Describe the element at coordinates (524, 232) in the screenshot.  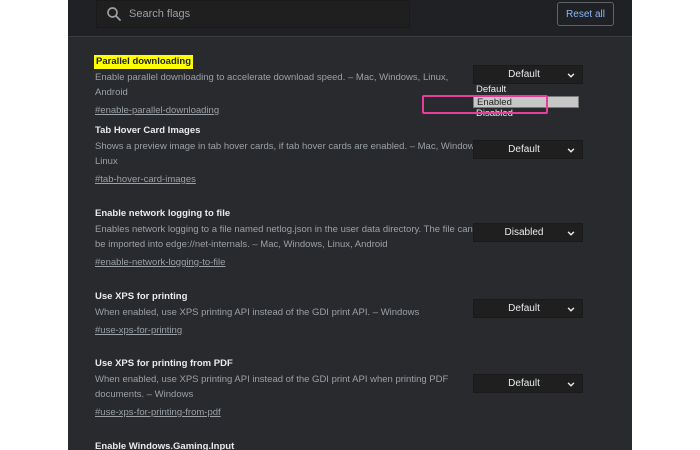
I see `select-value: Disabled` at that location.